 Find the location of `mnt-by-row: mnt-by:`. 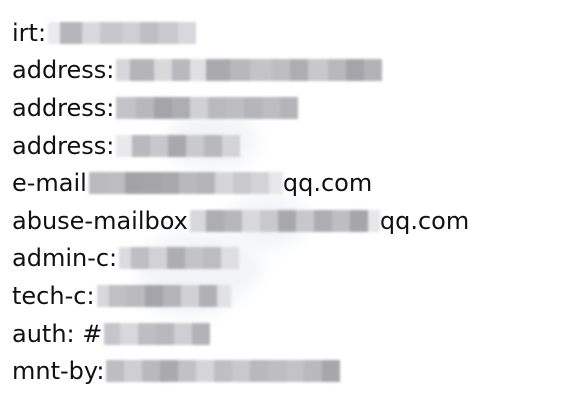

mnt-by-row: mnt-by: is located at coordinates (292, 371).